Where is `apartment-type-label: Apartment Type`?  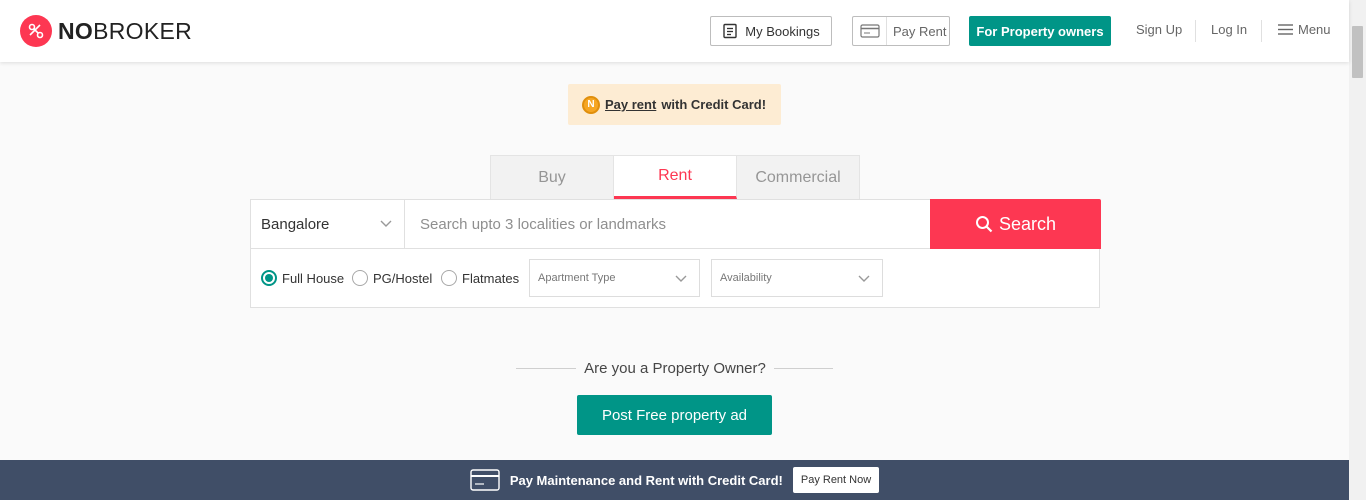
apartment-type-label: Apartment Type is located at coordinates (577, 278).